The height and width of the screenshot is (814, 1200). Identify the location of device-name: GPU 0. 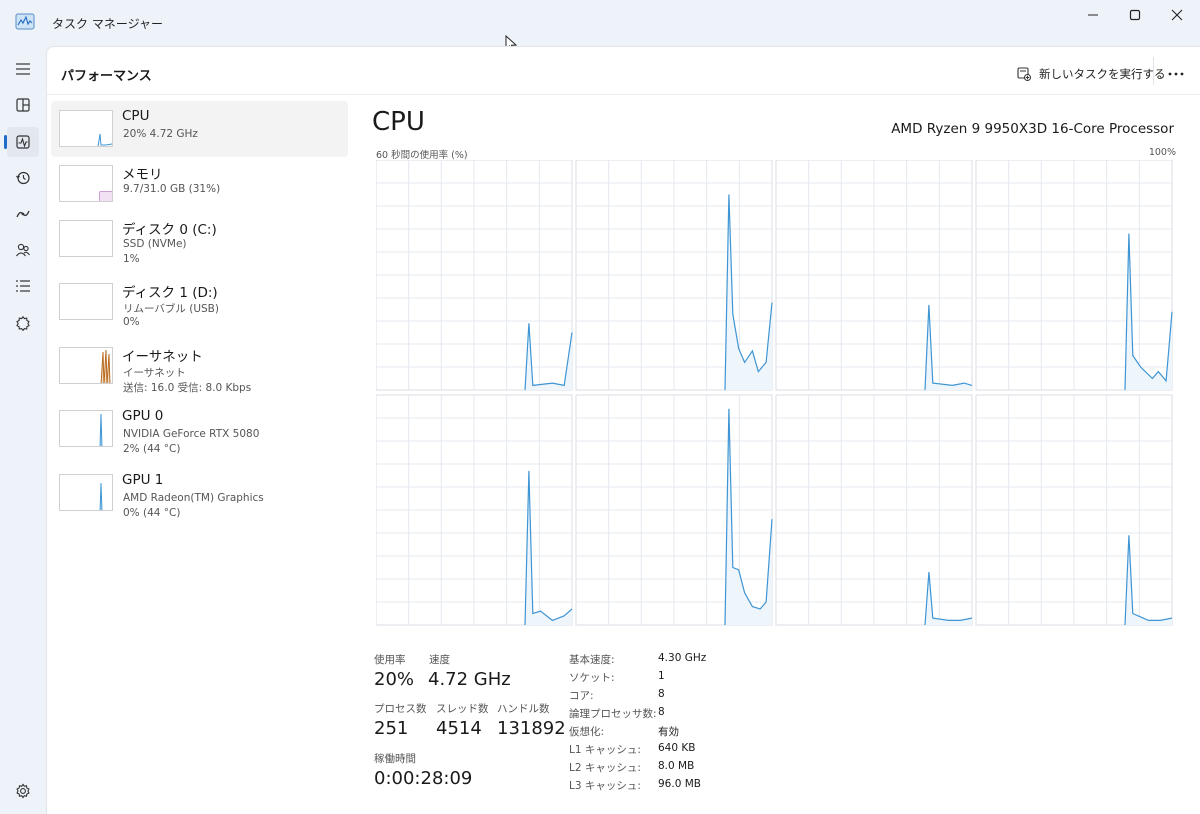
(143, 416).